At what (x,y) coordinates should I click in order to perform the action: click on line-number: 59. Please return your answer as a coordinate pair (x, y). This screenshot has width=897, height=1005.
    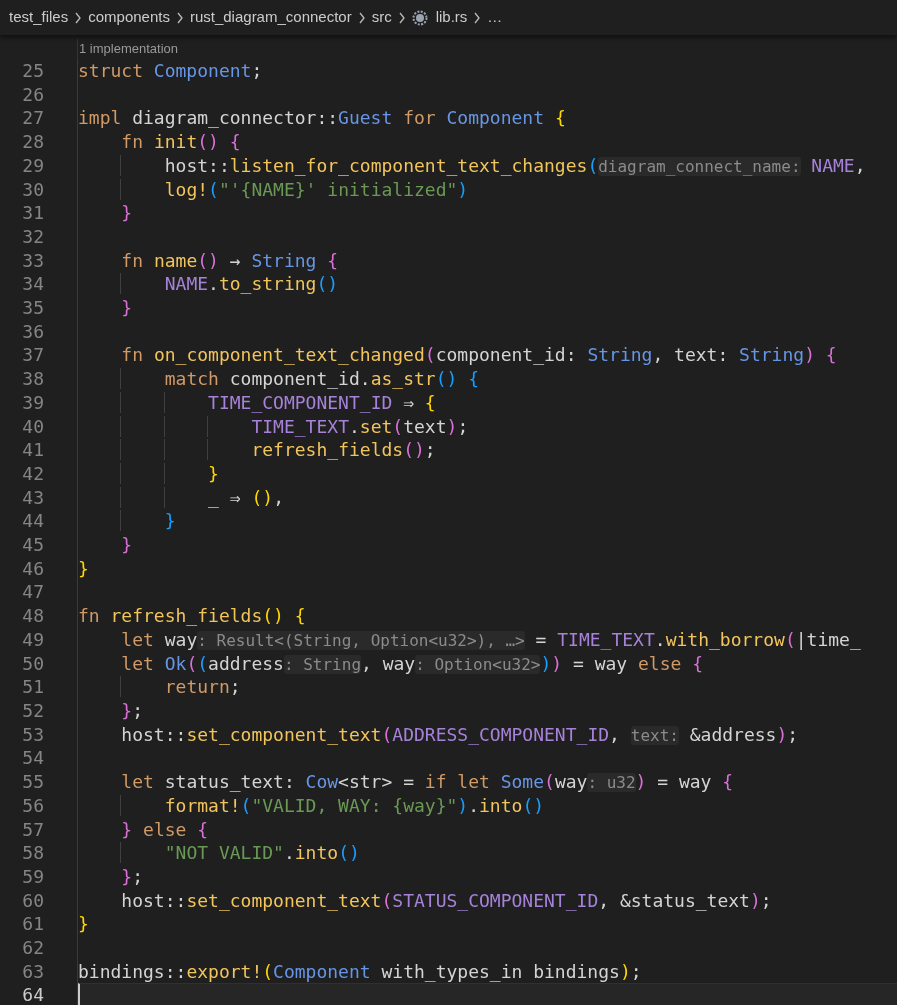
    Looking at the image, I should click on (39, 876).